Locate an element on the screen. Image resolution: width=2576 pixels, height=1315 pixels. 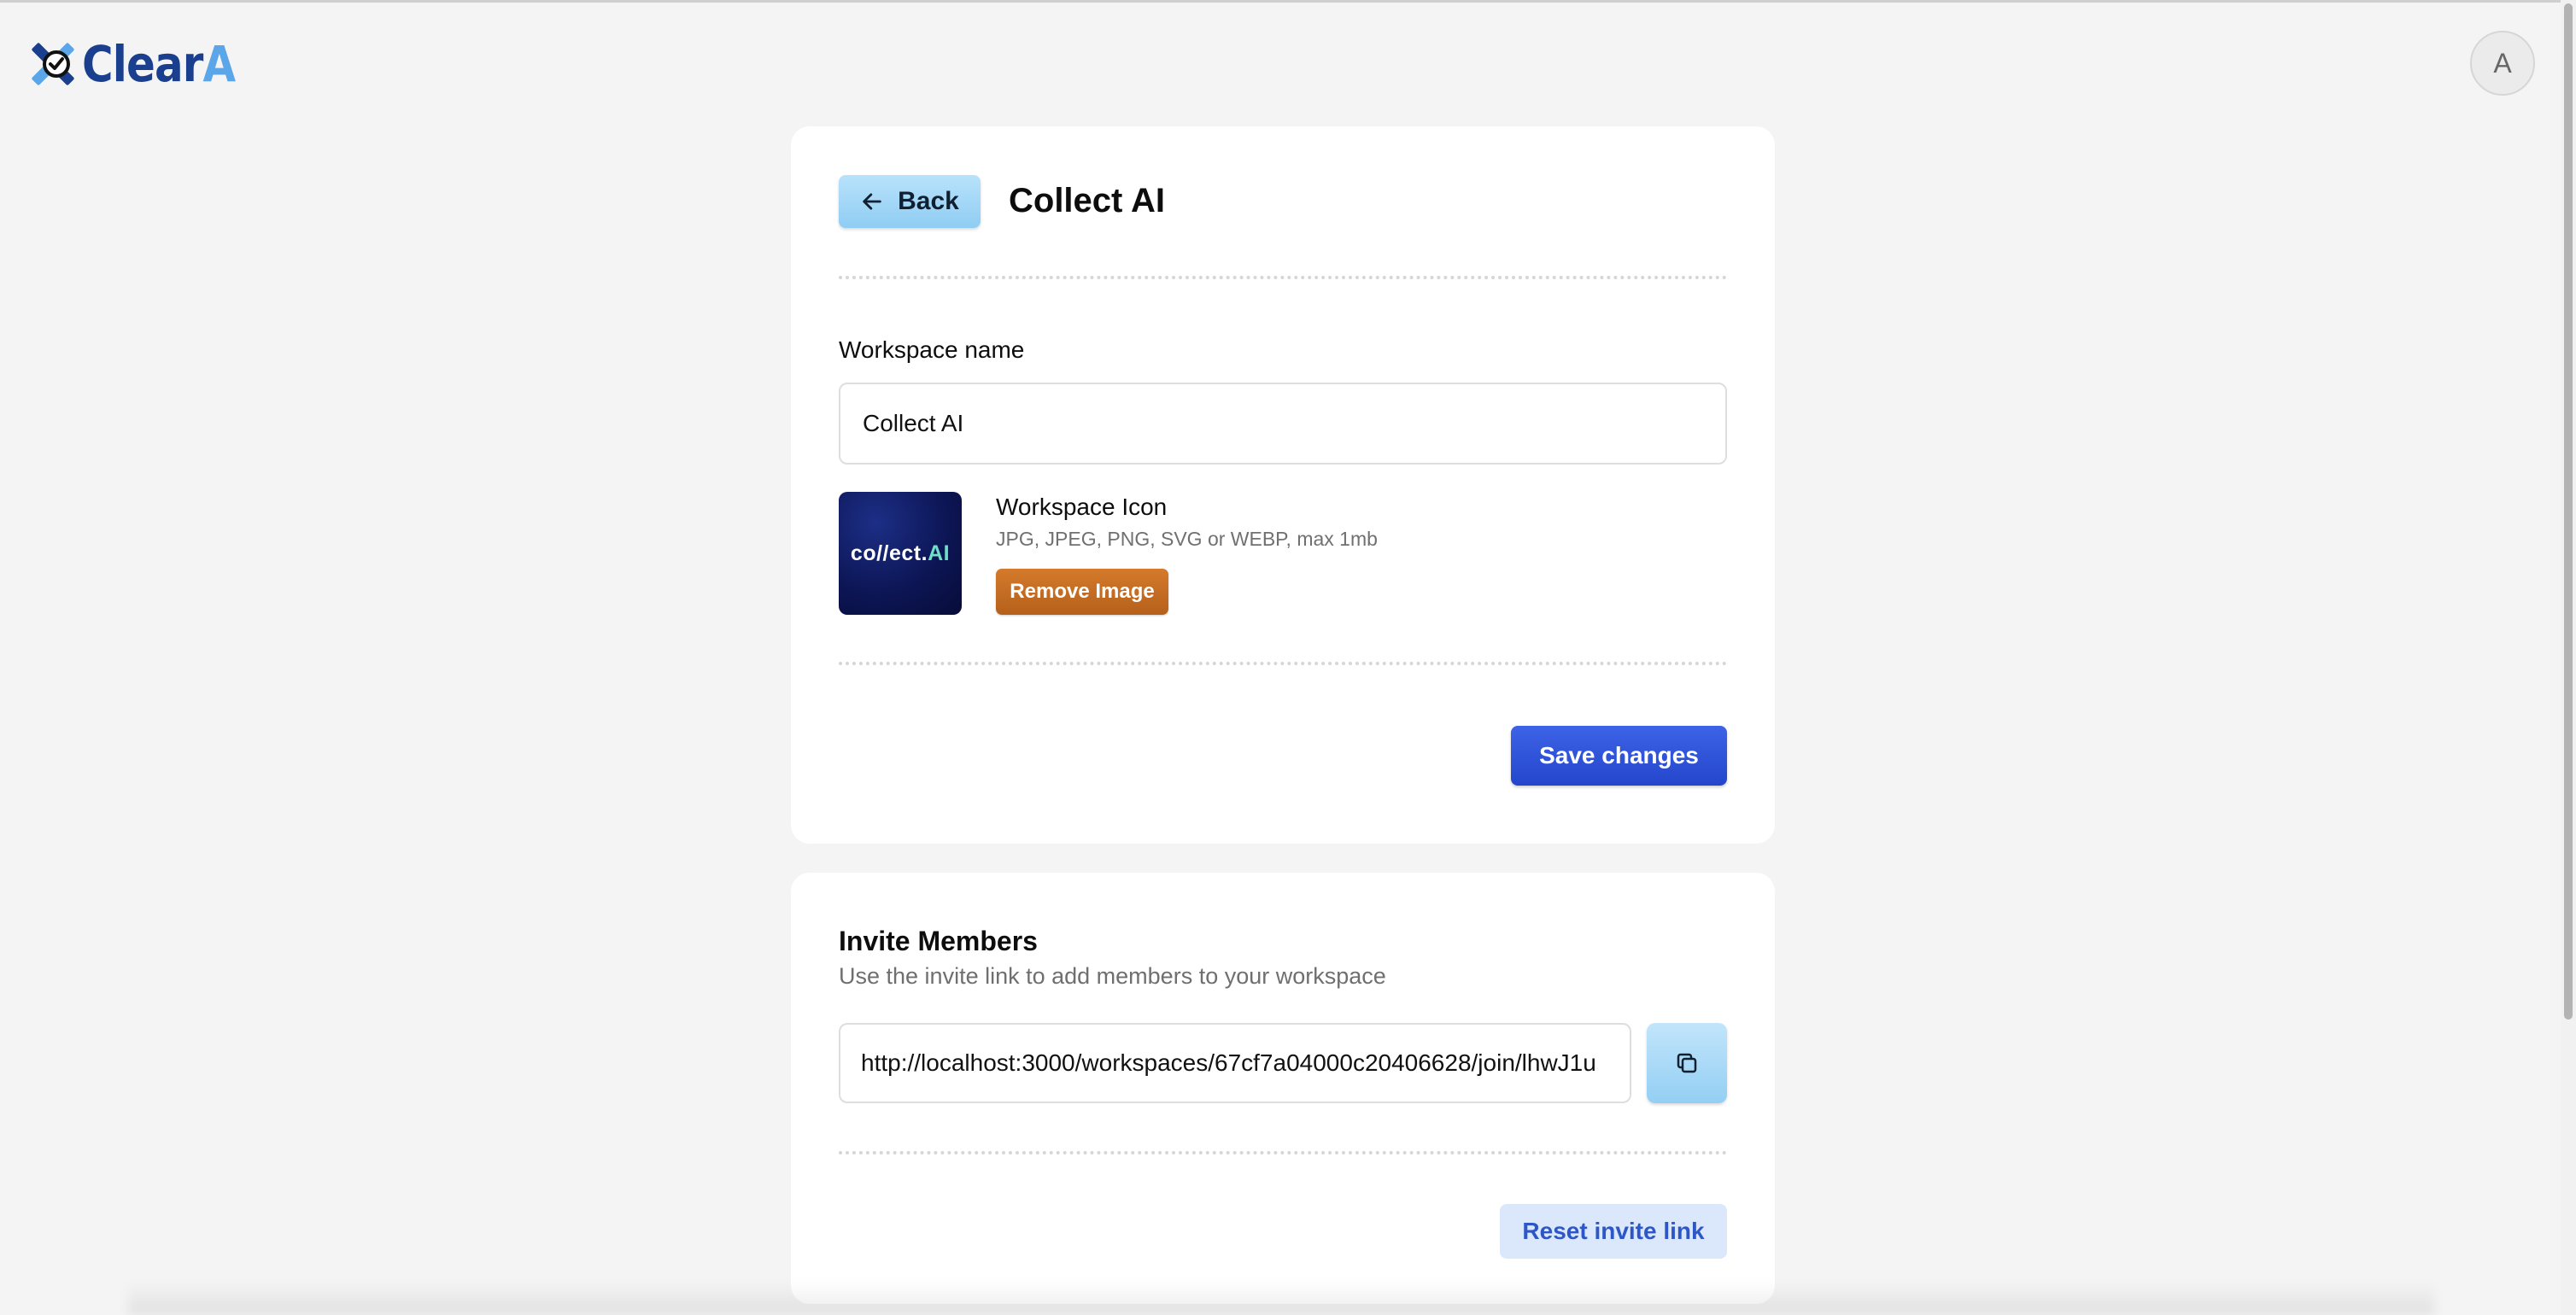
brand-name: ClearA is located at coordinates (159, 64).